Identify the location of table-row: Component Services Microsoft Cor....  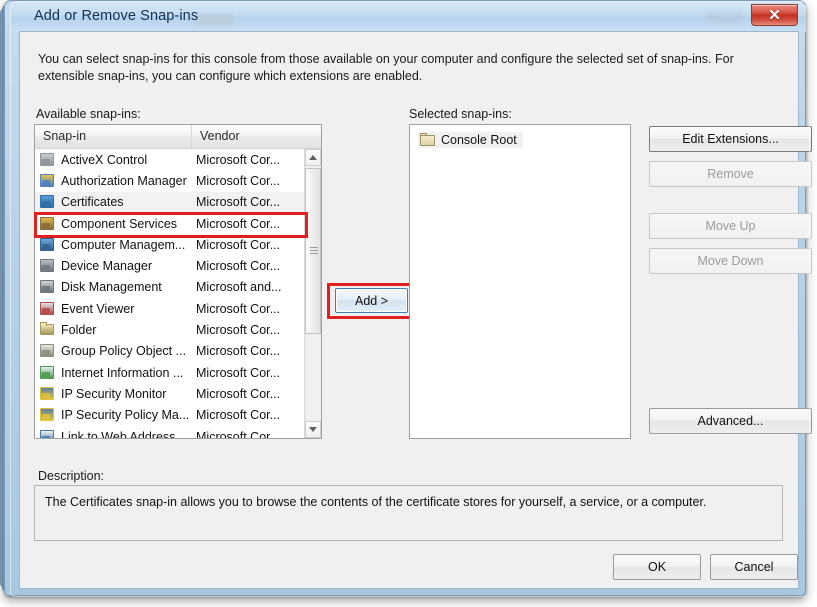
(170, 223).